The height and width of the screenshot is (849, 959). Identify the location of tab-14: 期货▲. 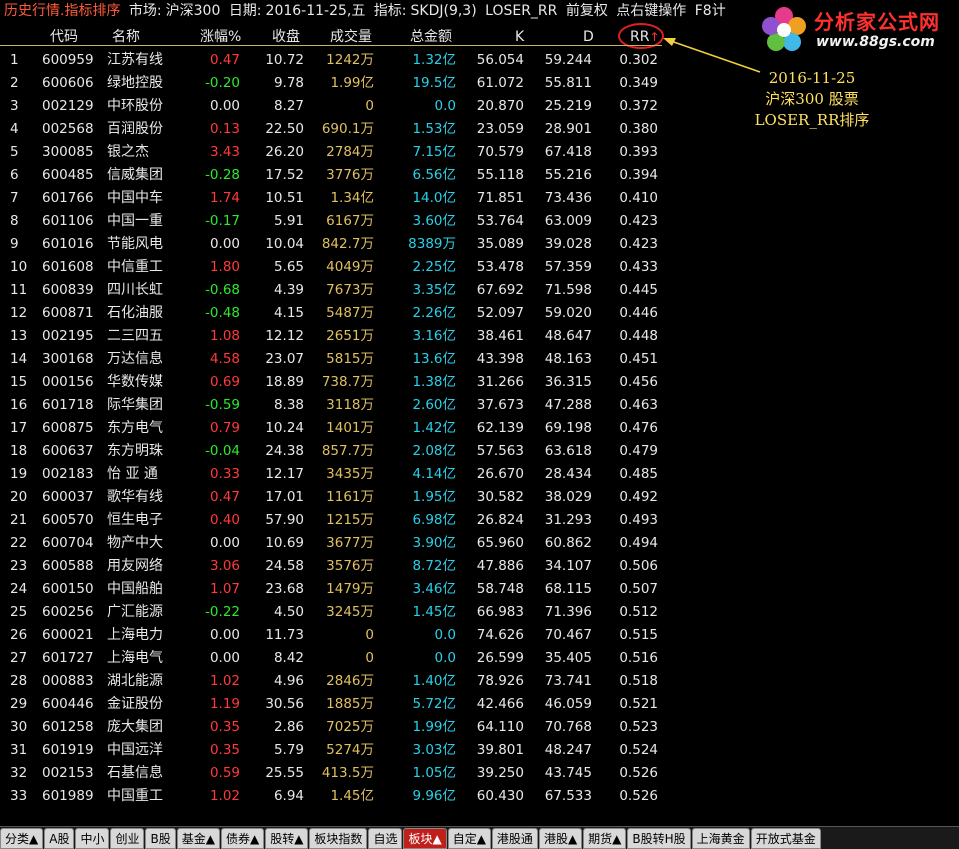
(605, 838).